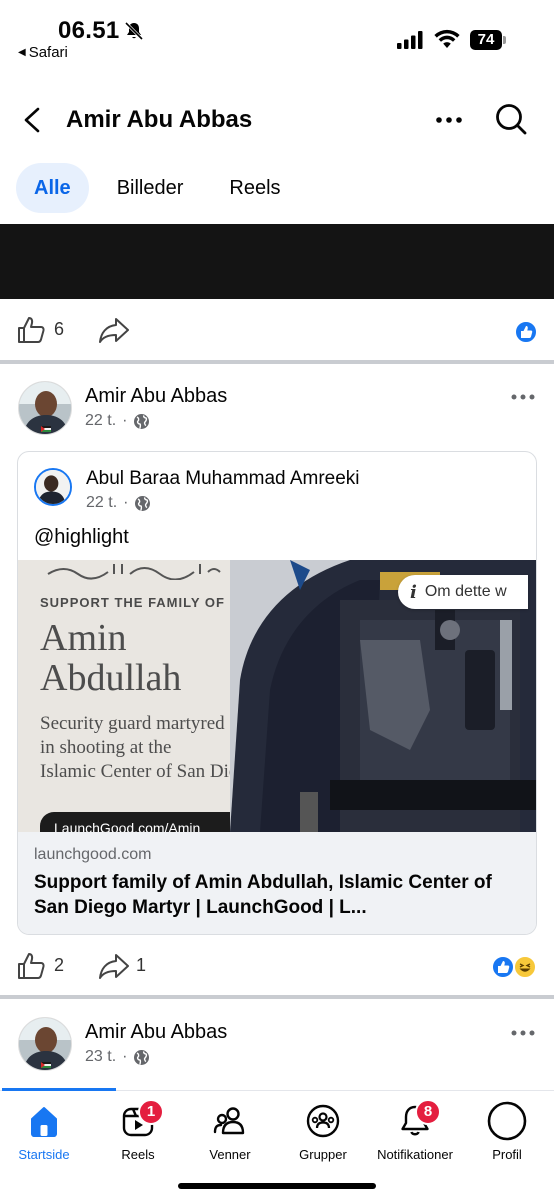  What do you see at coordinates (100, 421) in the screenshot?
I see `post-time: 22 t.` at bounding box center [100, 421].